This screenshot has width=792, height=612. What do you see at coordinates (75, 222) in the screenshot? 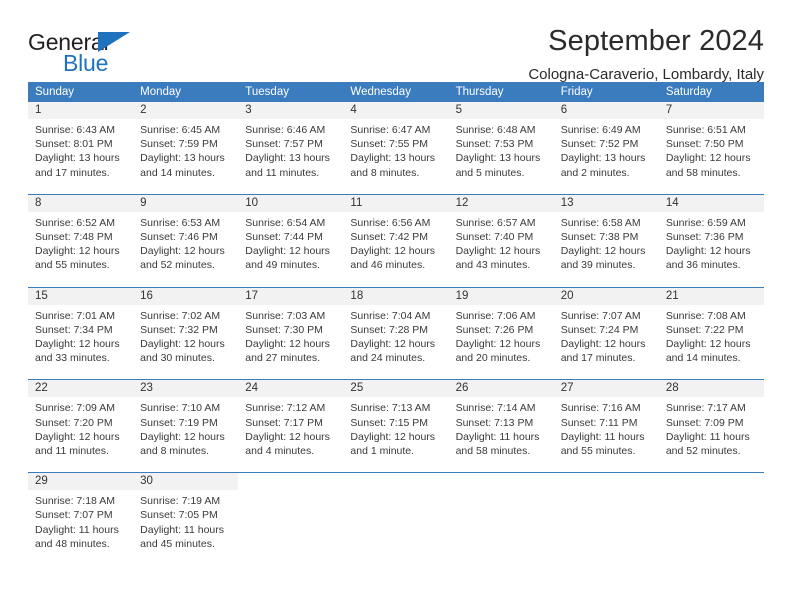
I see `sunrise-time: Sunrise: 6:52 AM` at bounding box center [75, 222].